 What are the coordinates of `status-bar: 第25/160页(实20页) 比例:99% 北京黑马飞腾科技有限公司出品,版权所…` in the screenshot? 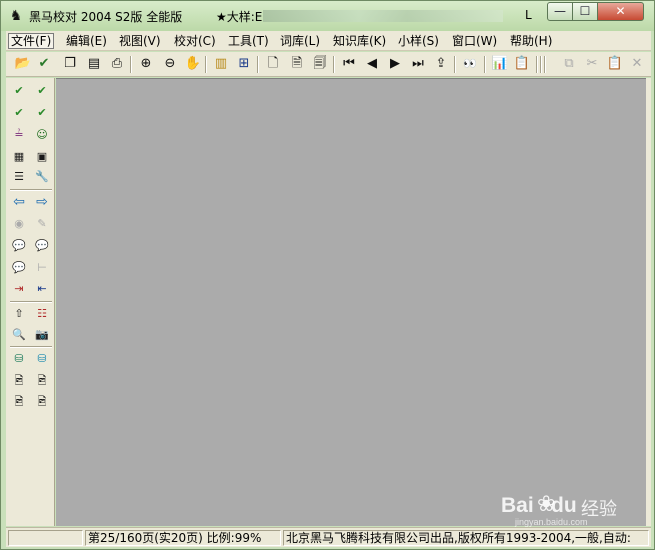 It's located at (328, 537).